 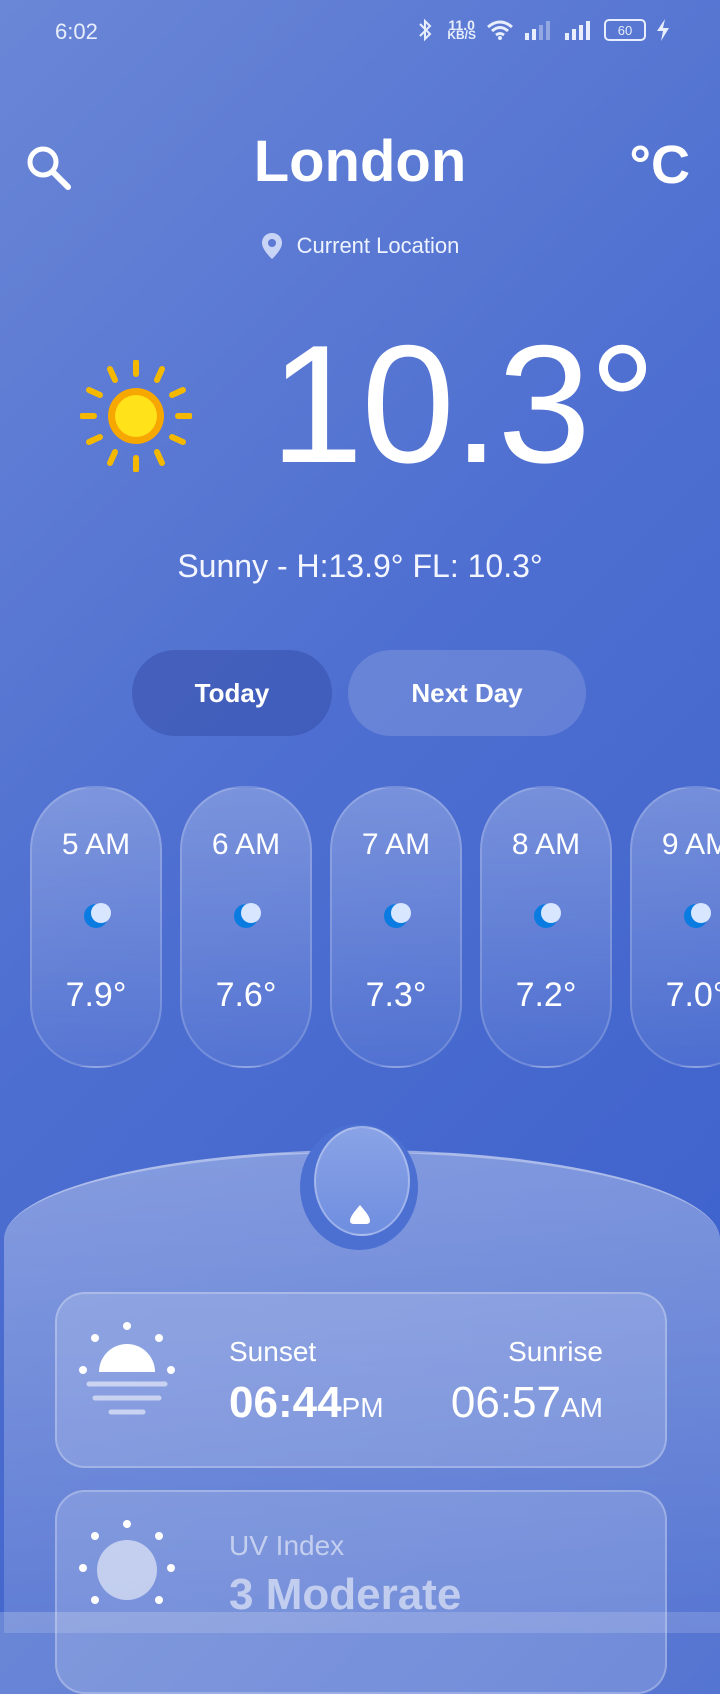 What do you see at coordinates (546, 844) in the screenshot?
I see `hour-time: 8 AM` at bounding box center [546, 844].